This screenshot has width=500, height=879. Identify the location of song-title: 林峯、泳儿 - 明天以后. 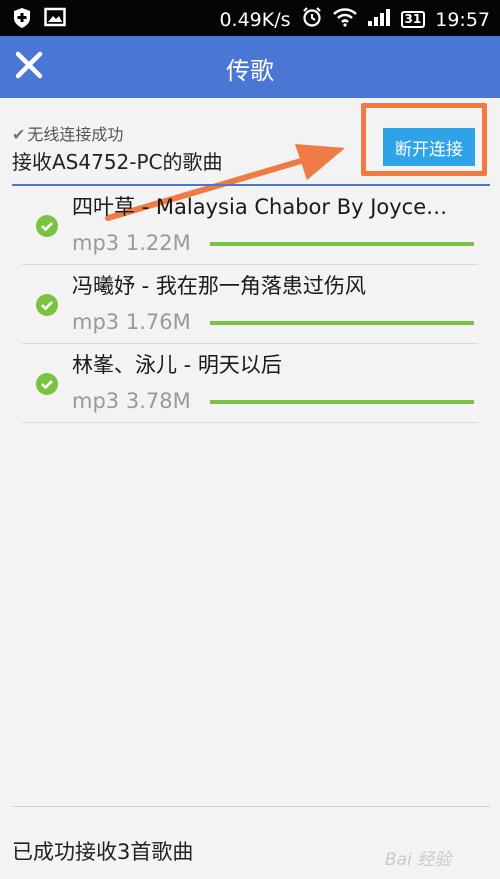
(177, 365).